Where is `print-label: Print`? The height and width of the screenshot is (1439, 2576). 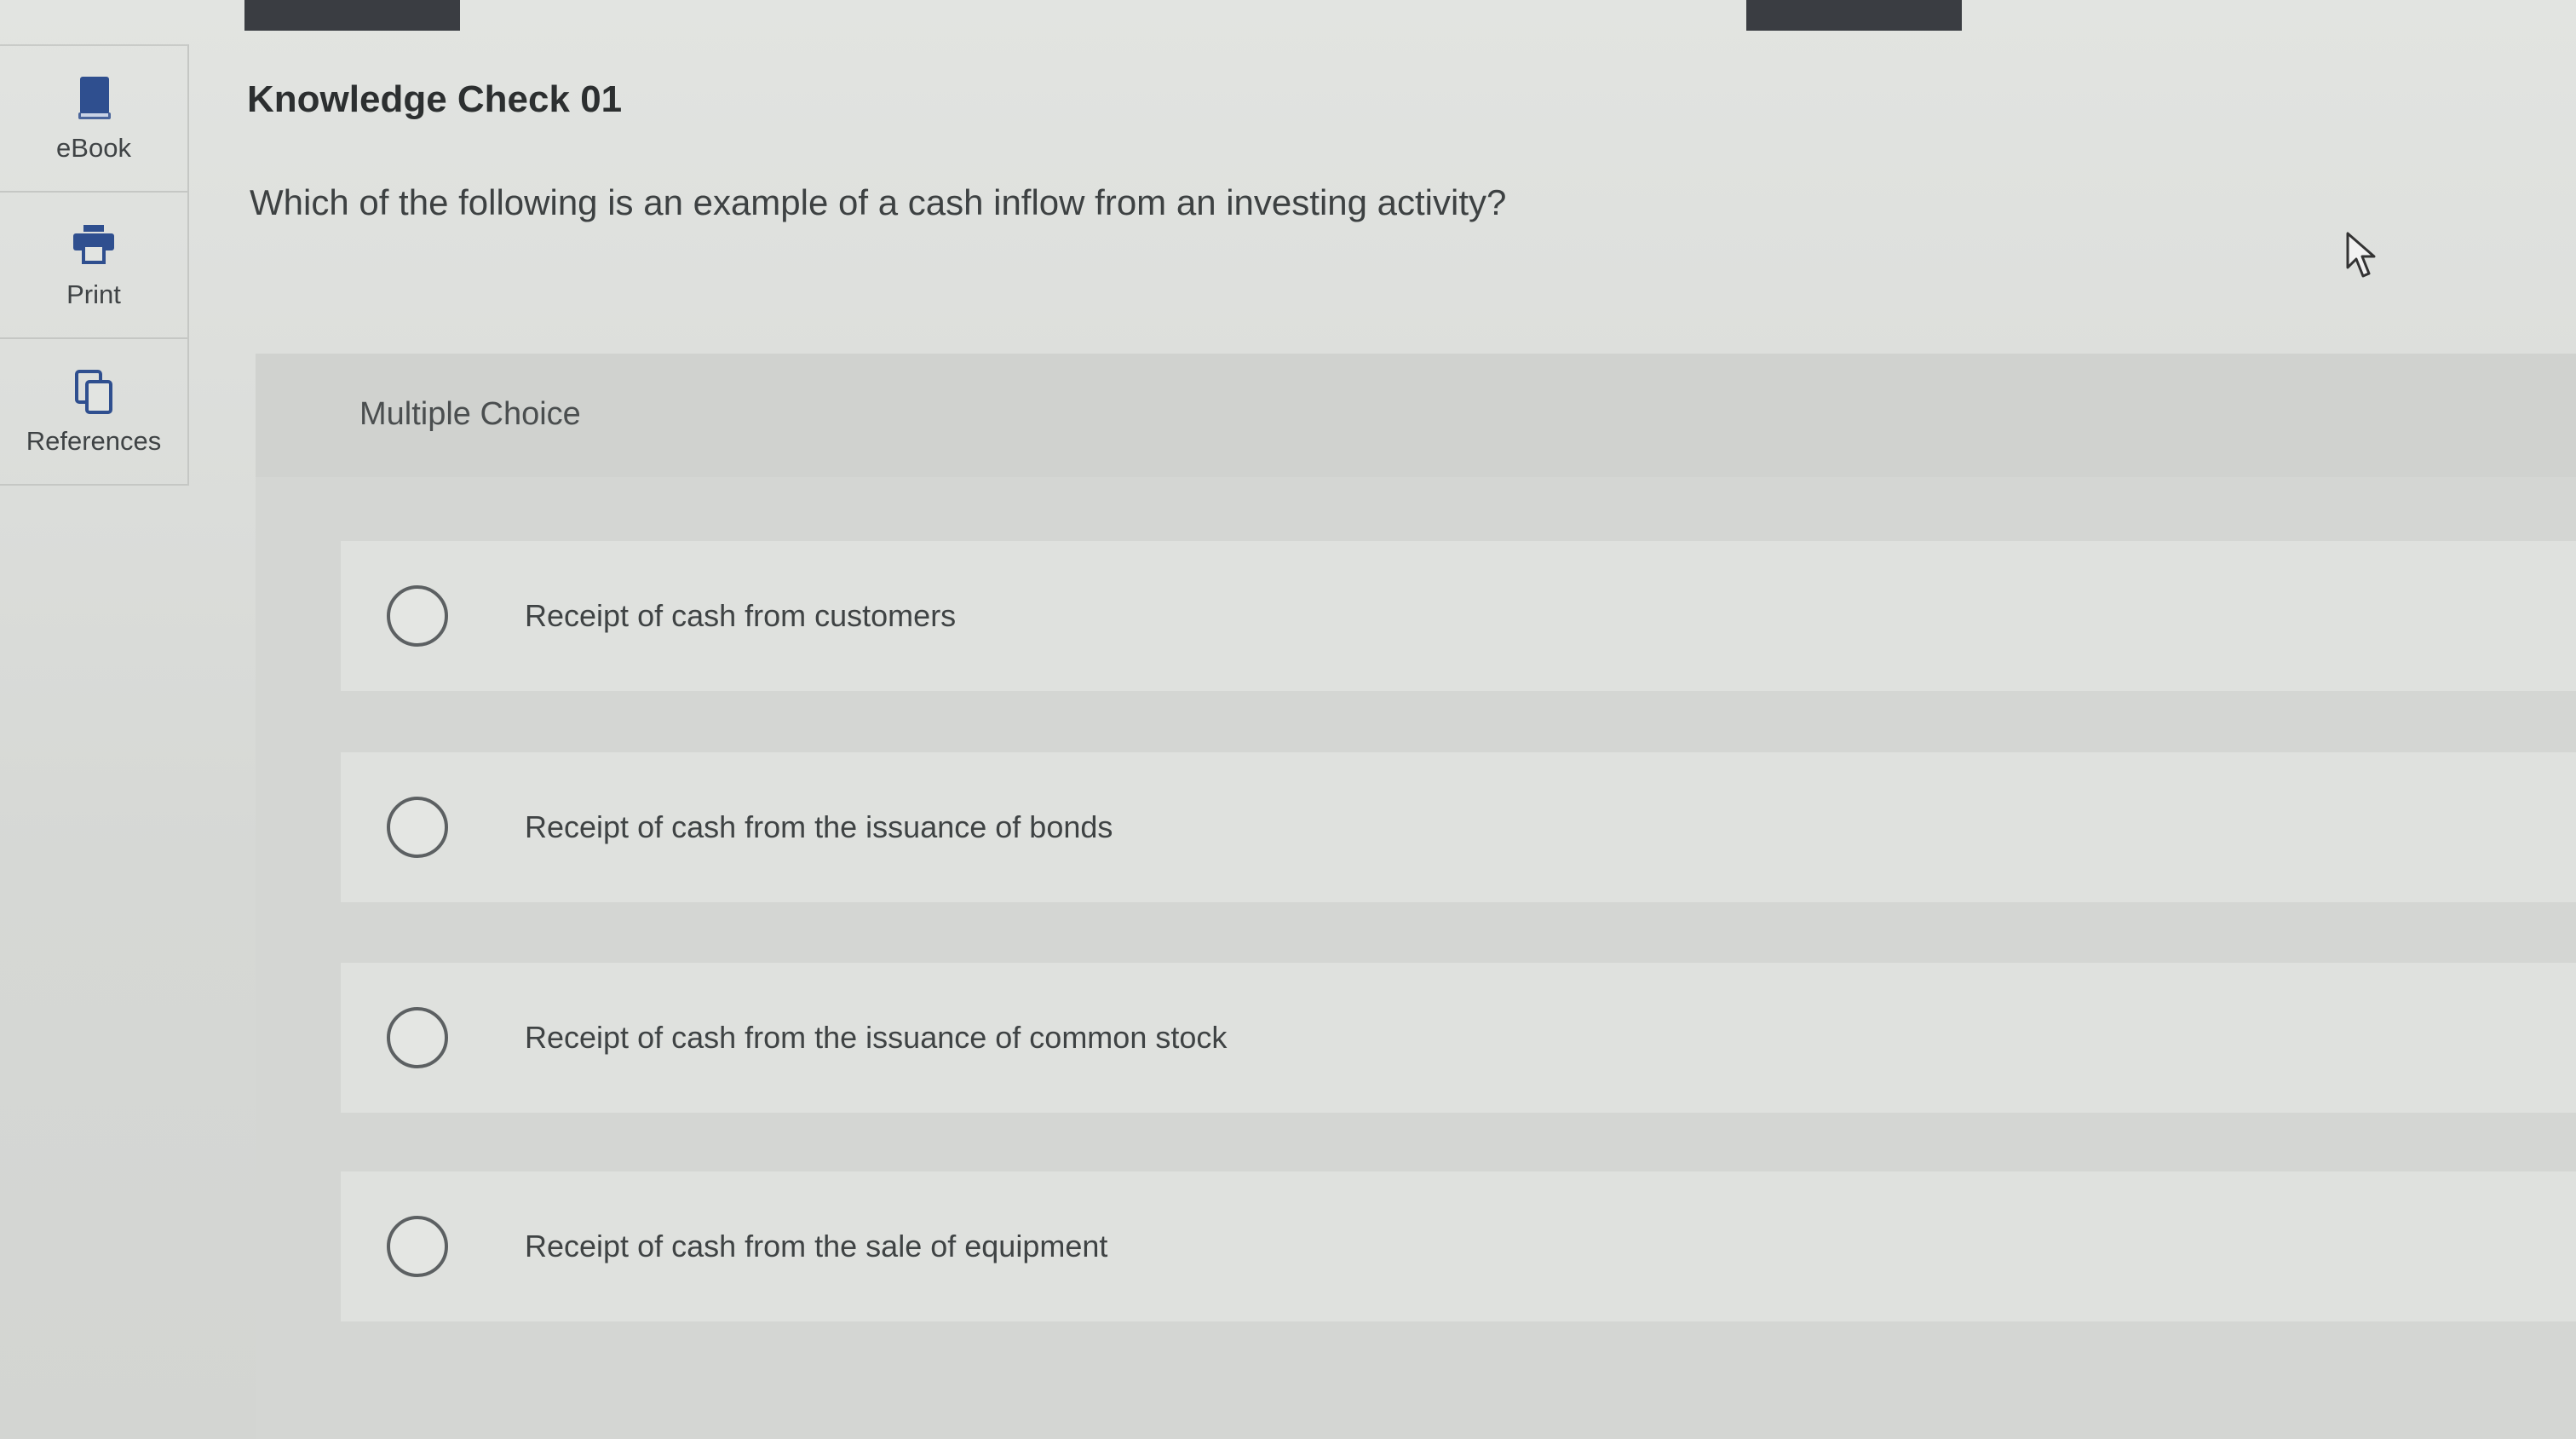 print-label: Print is located at coordinates (94, 294).